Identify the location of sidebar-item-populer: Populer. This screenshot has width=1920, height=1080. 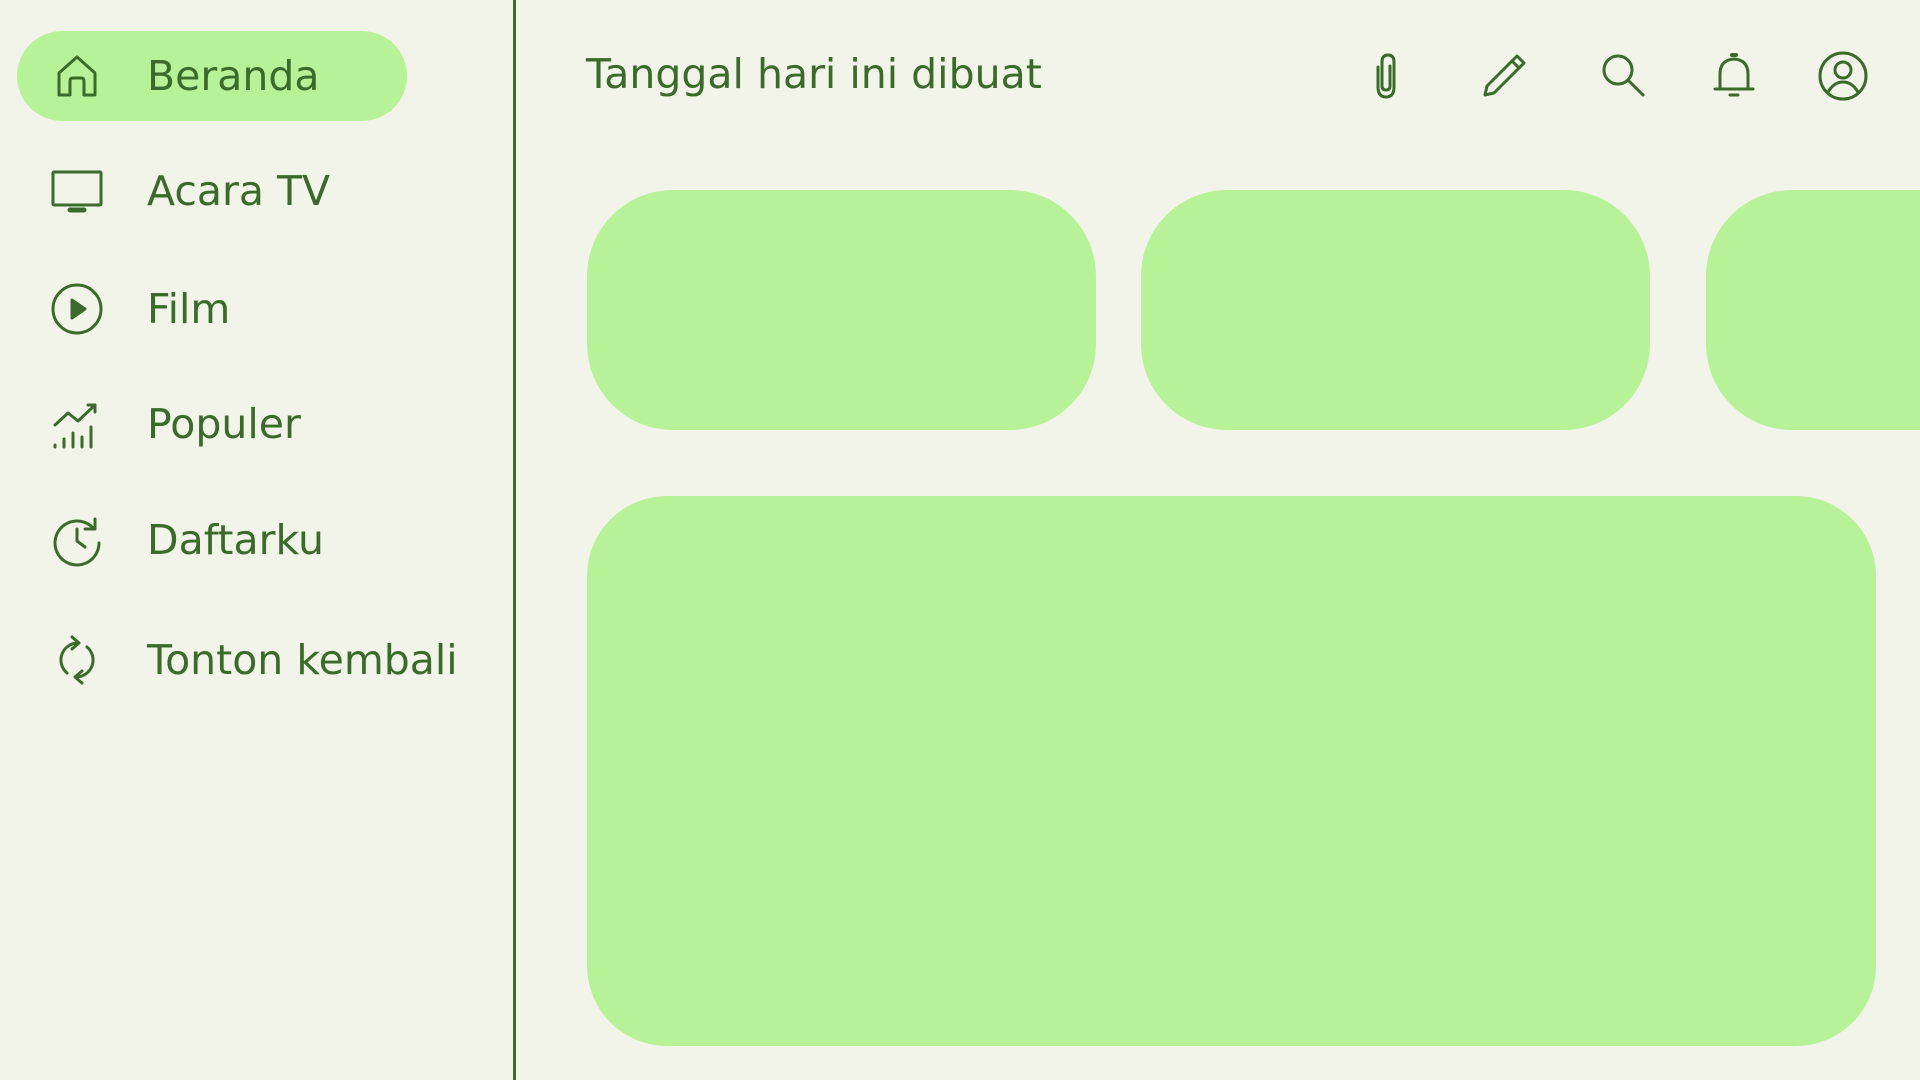
(212, 424).